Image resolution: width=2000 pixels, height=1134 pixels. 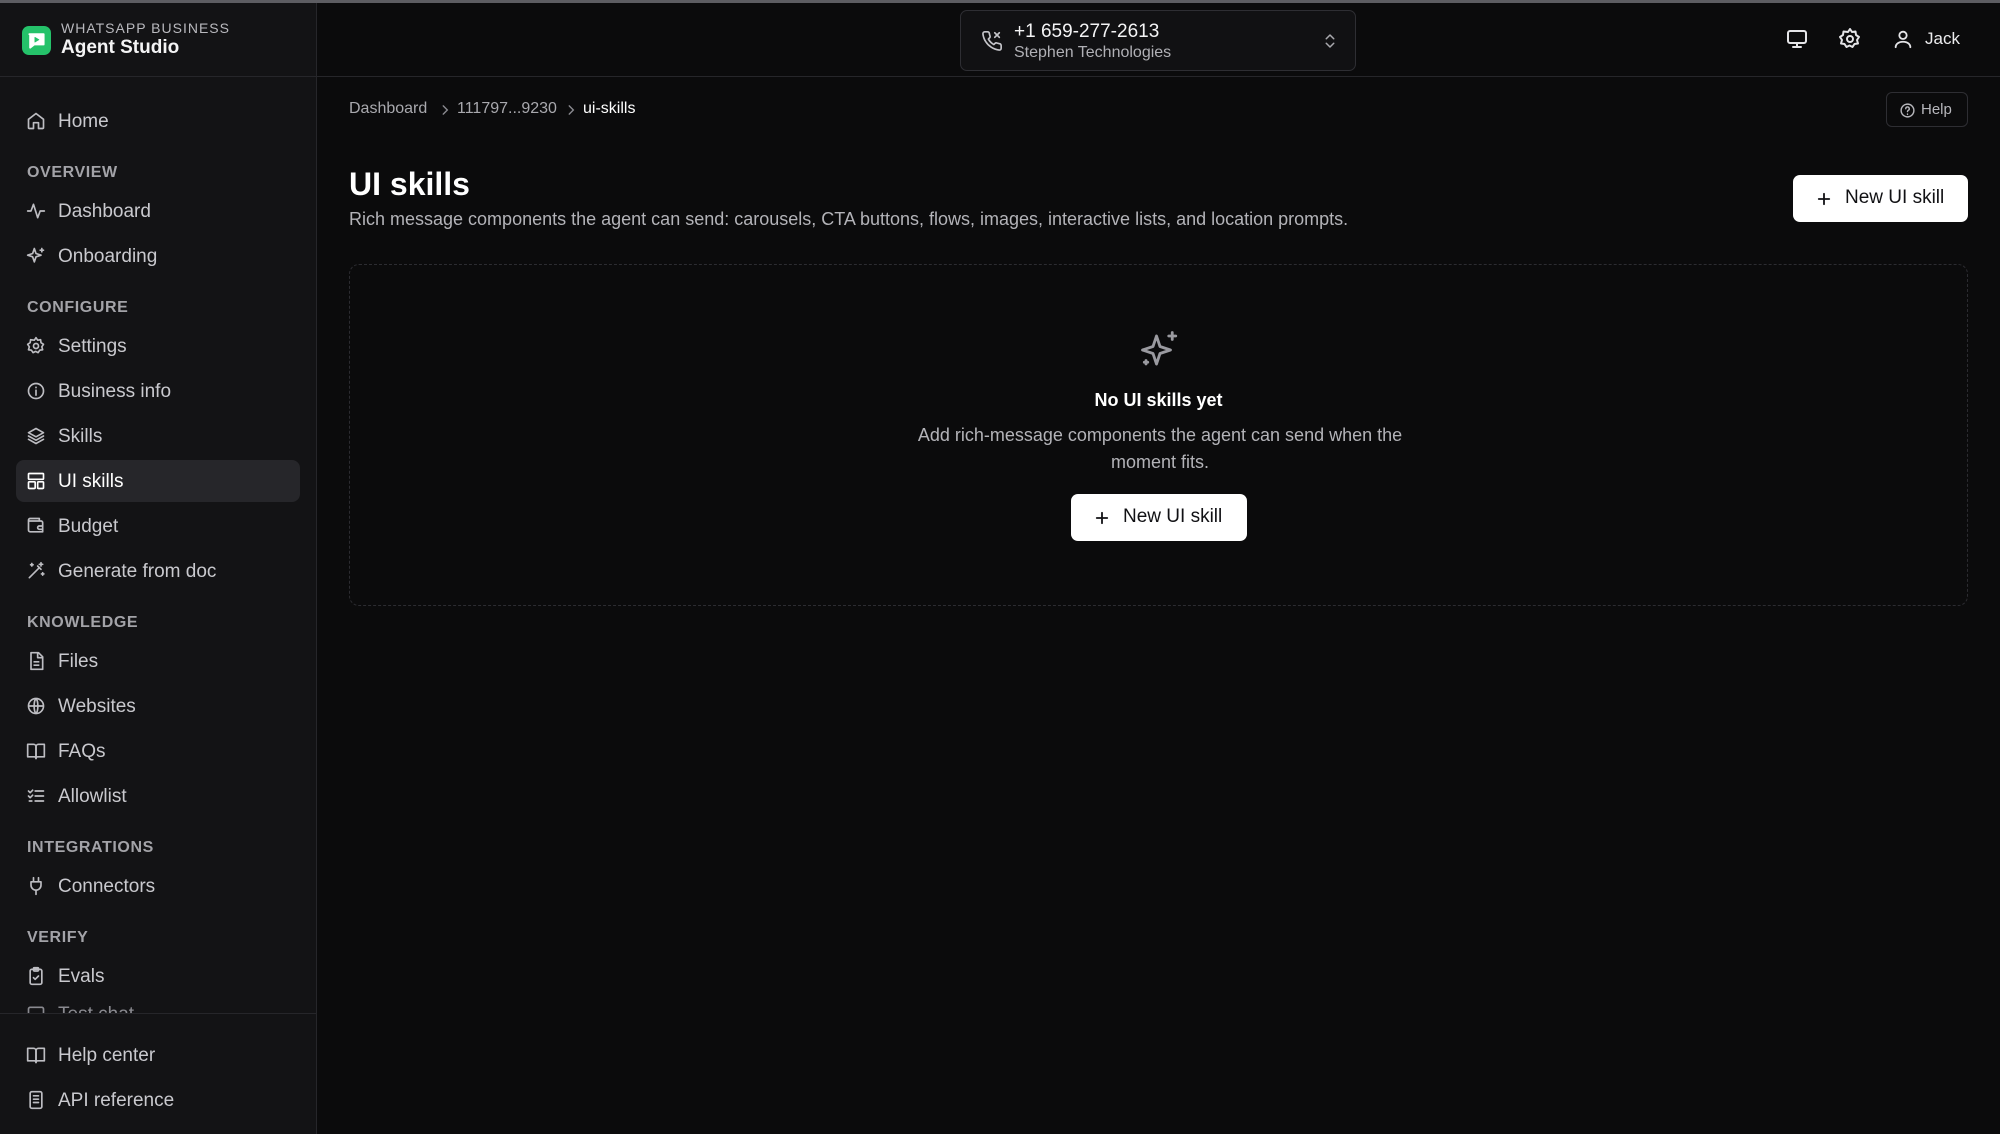 I want to click on sidebar-item-dashboard: Dashboard, so click(x=158, y=211).